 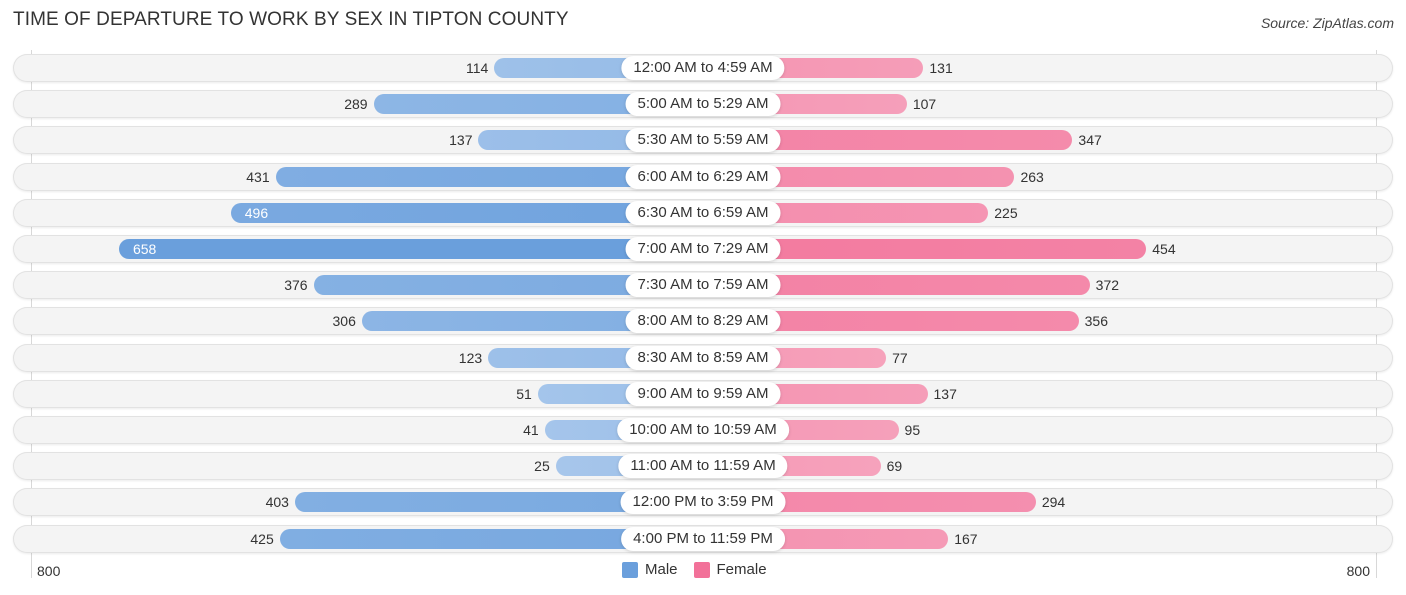 I want to click on category-label: 4:00 PM to 11:59 PM, so click(x=703, y=538).